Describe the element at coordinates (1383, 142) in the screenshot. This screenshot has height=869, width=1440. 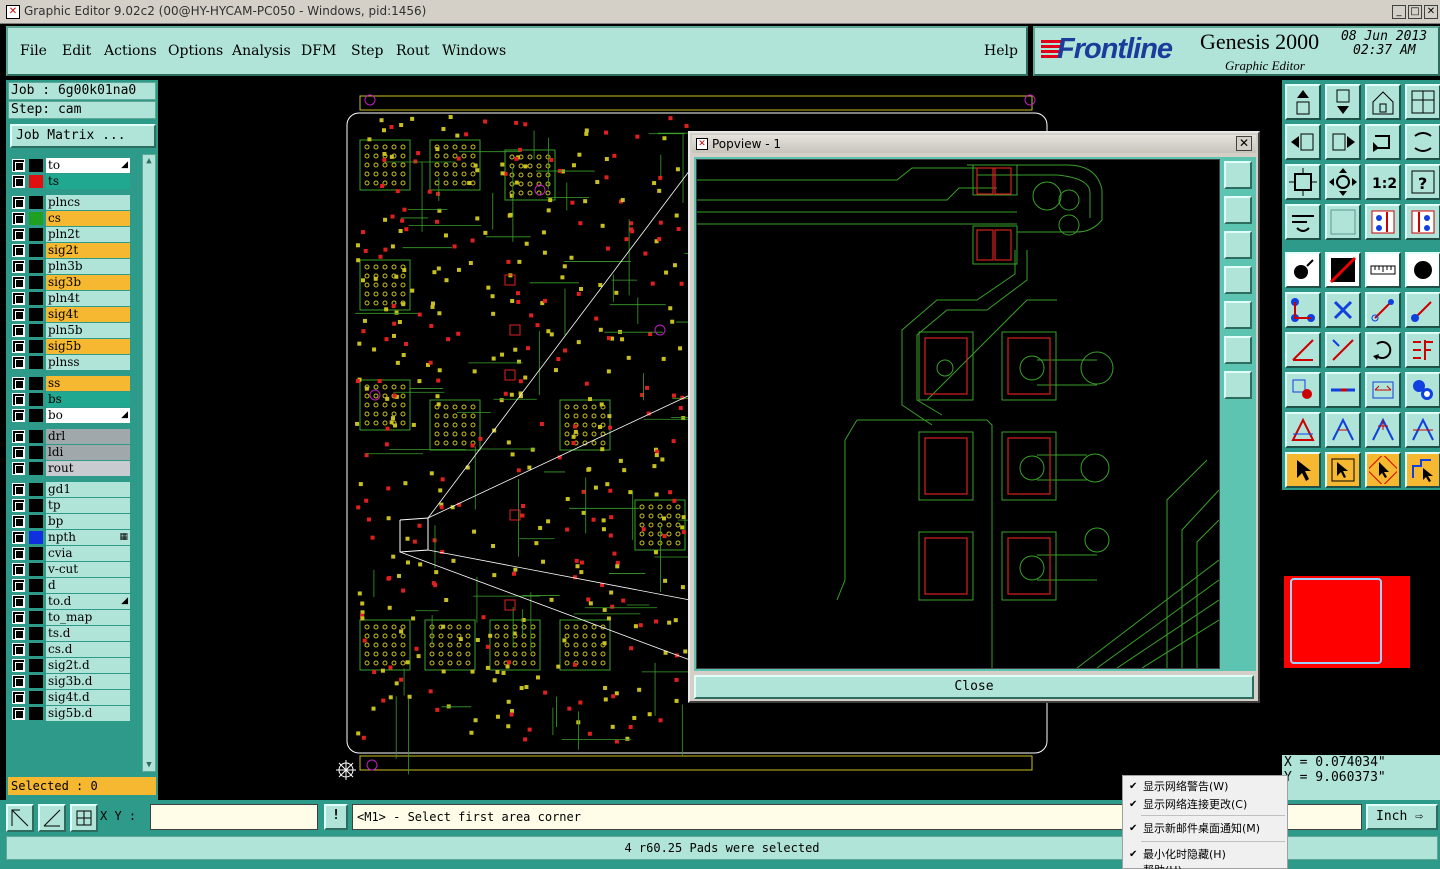
I see `zoom-back-icon` at that location.